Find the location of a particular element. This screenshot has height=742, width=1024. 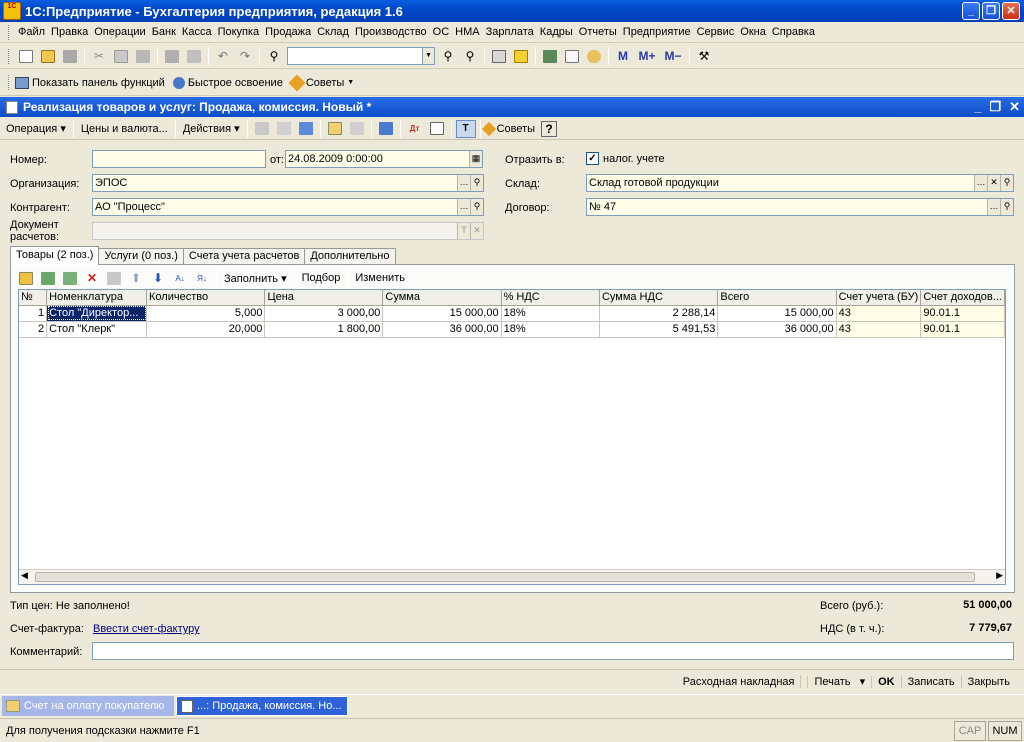

move-down-icon: ⬇ is located at coordinates (158, 278).